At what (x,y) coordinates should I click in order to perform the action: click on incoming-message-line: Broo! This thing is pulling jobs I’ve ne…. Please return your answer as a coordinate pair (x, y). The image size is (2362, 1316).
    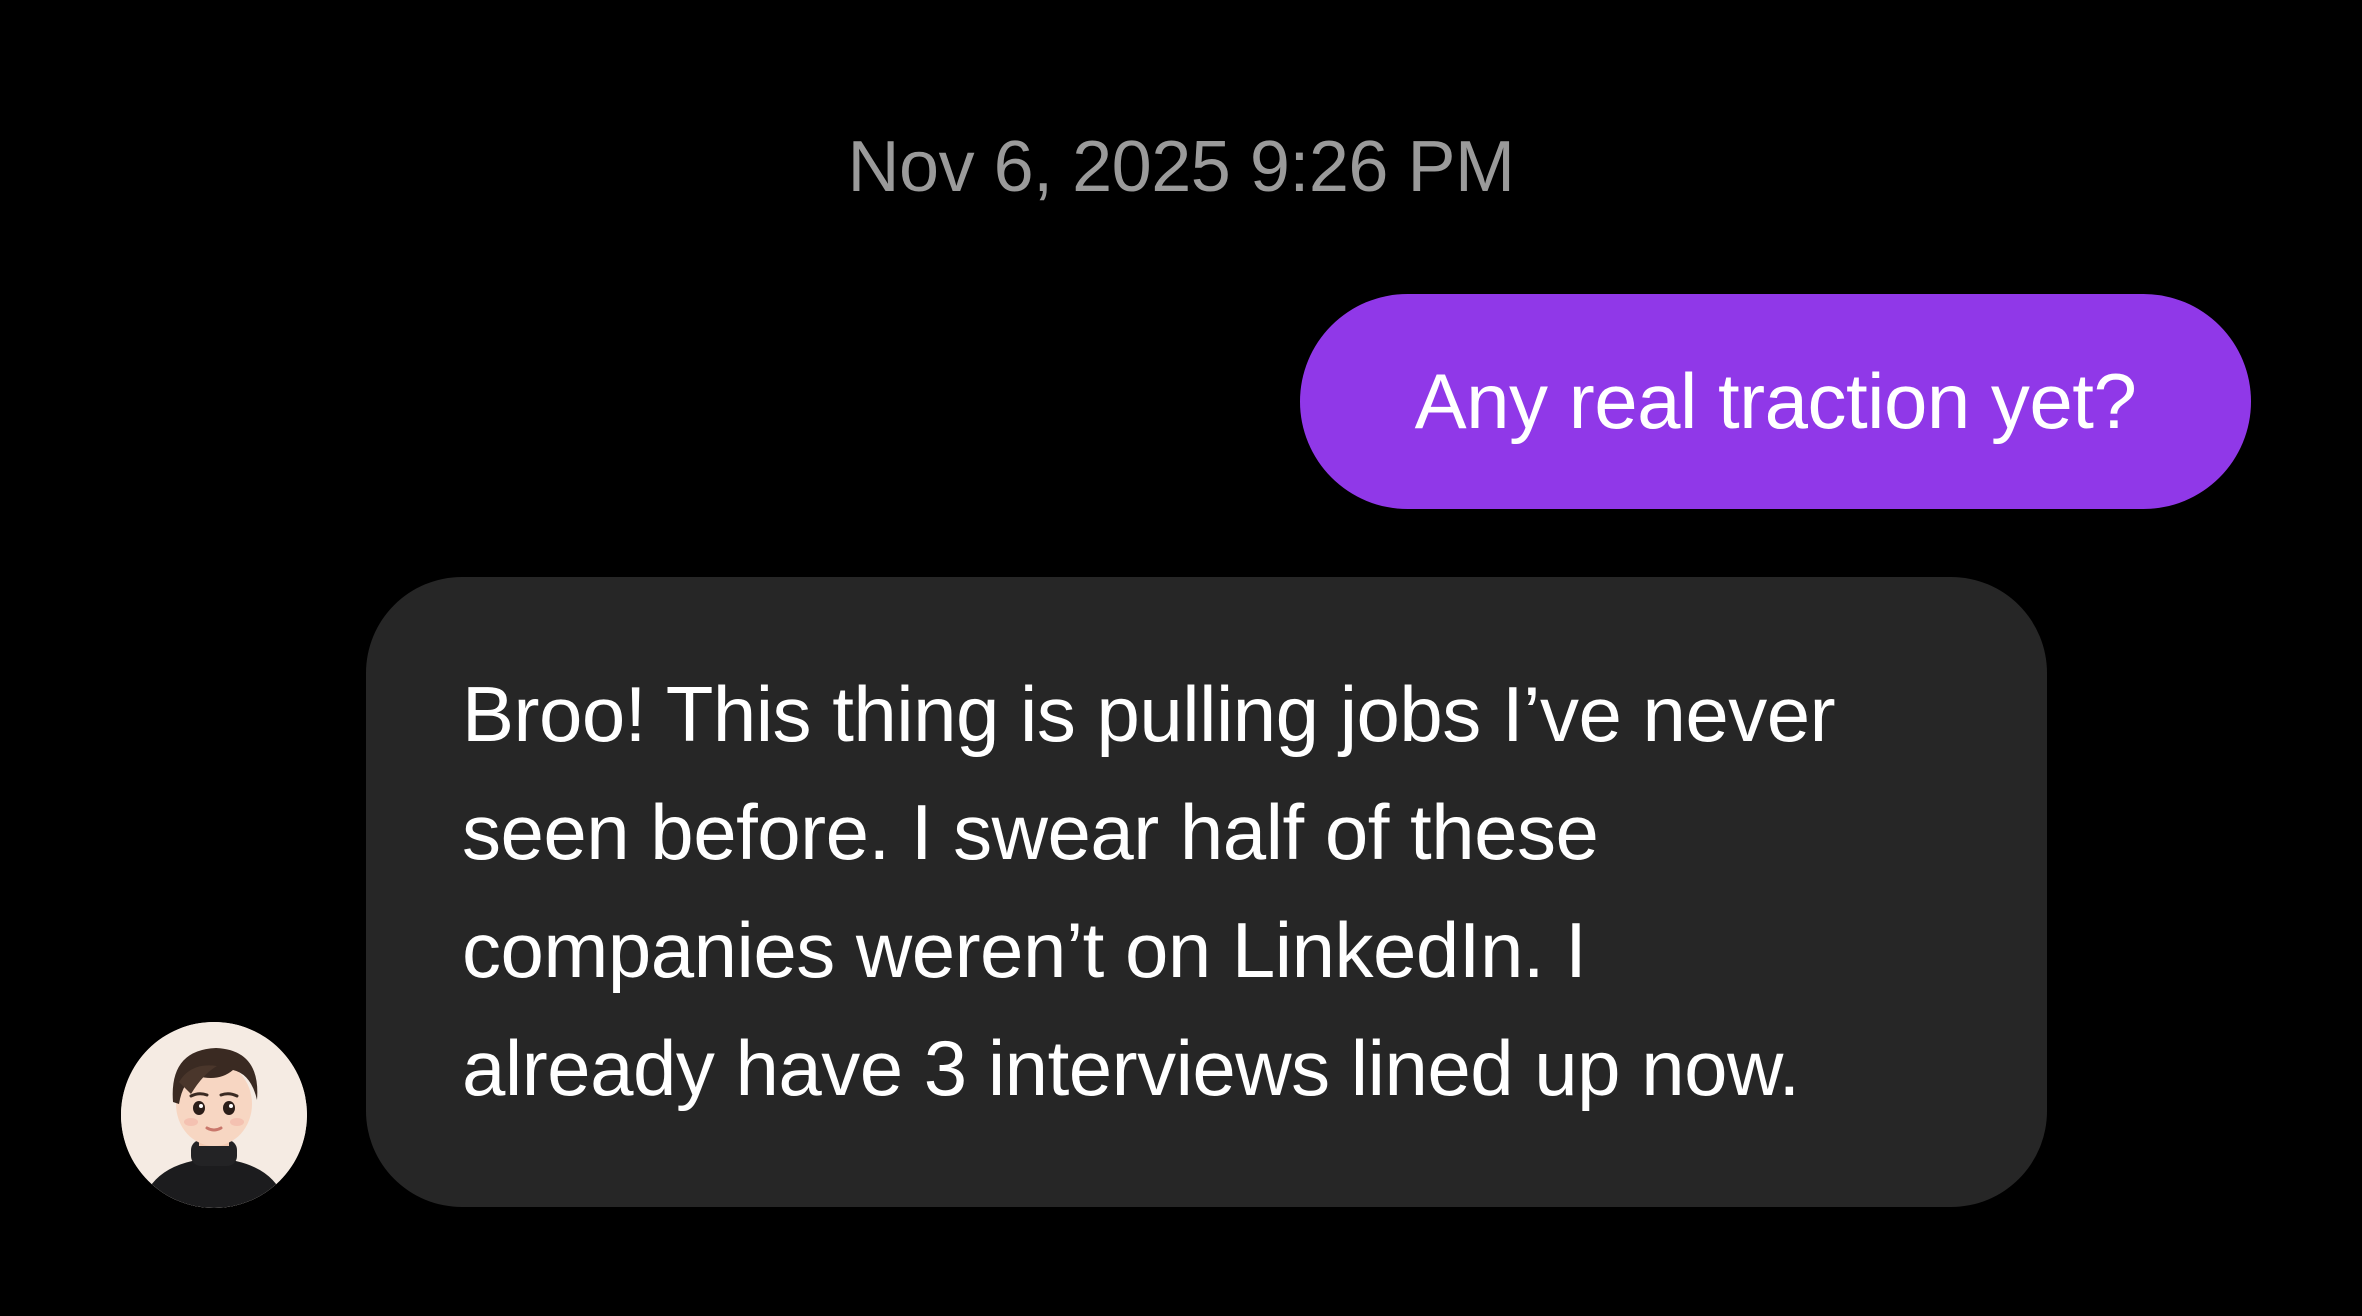
    Looking at the image, I should click on (1149, 714).